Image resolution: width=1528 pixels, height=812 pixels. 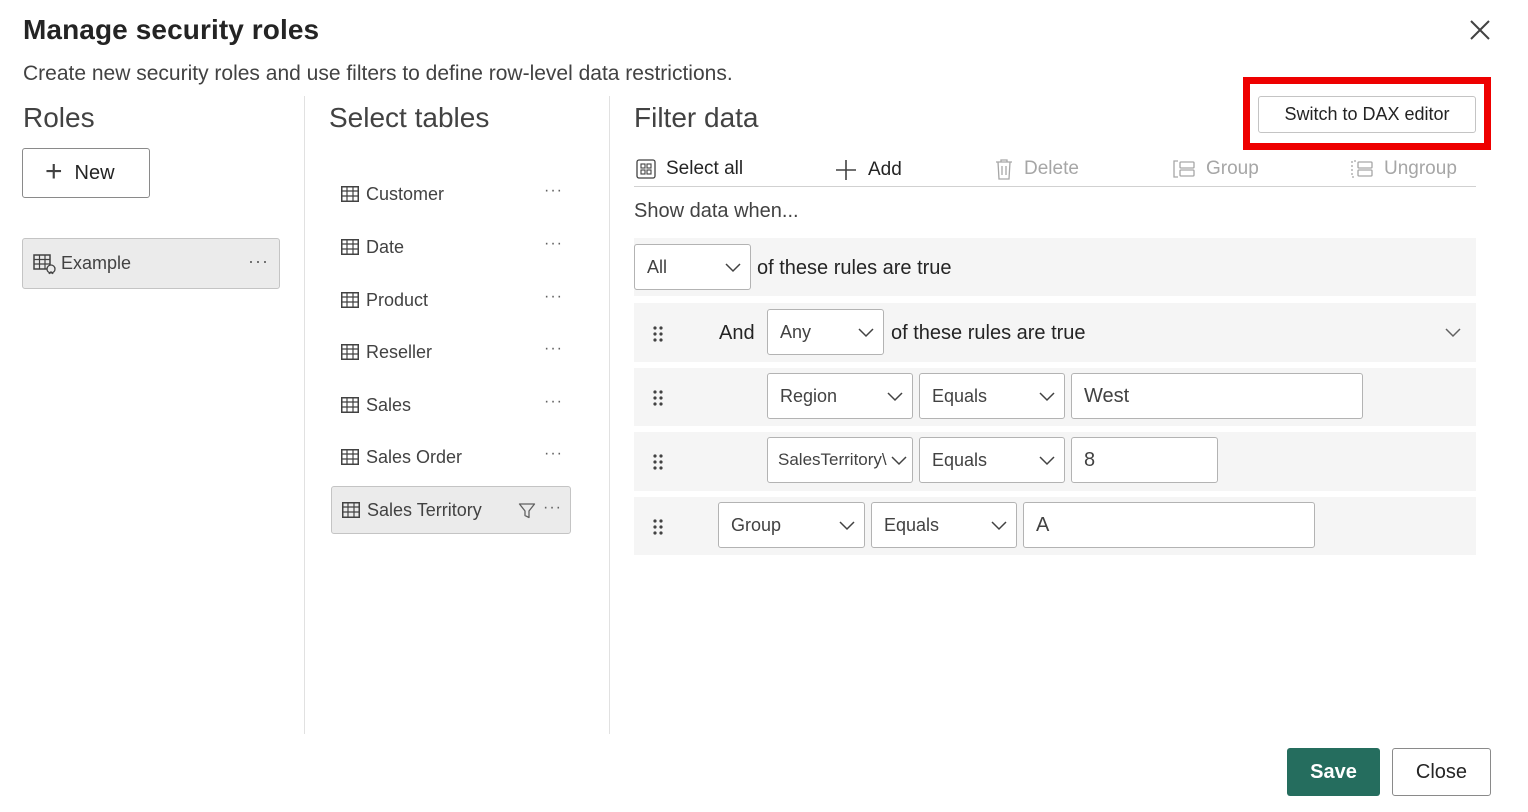 I want to click on field-dropdown-salesterritory: SalesTerritory\, so click(x=840, y=460).